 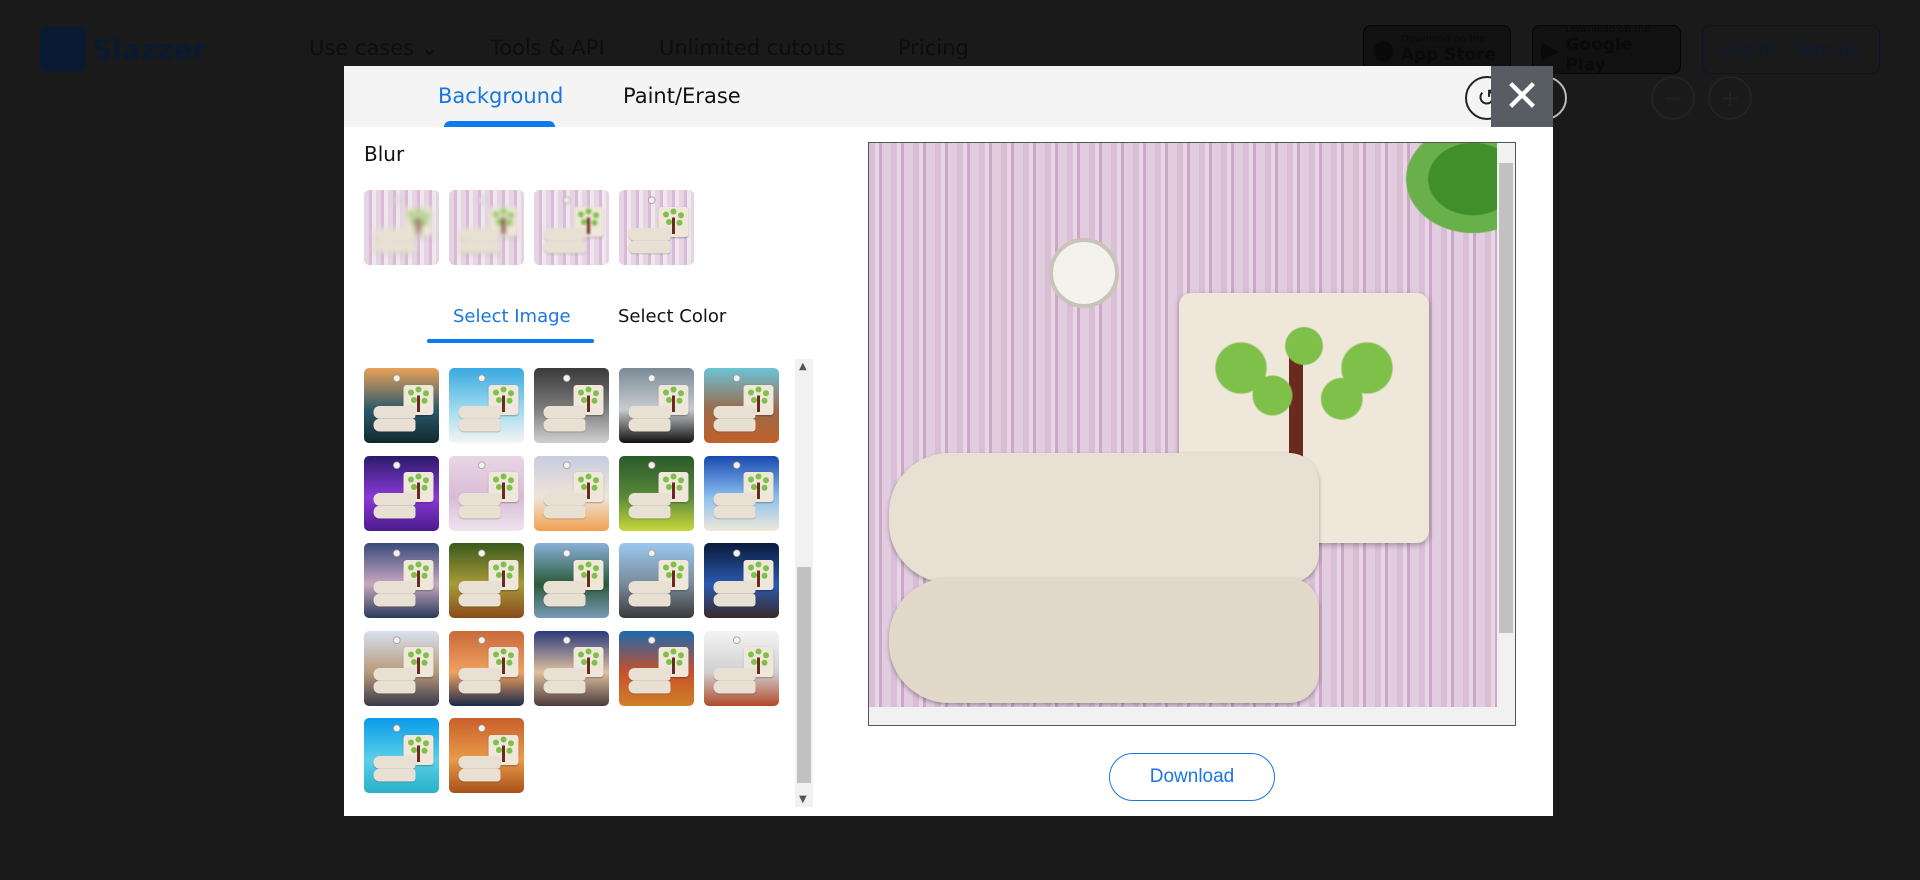 I want to click on active-tab-indicator, so click(x=499, y=124).